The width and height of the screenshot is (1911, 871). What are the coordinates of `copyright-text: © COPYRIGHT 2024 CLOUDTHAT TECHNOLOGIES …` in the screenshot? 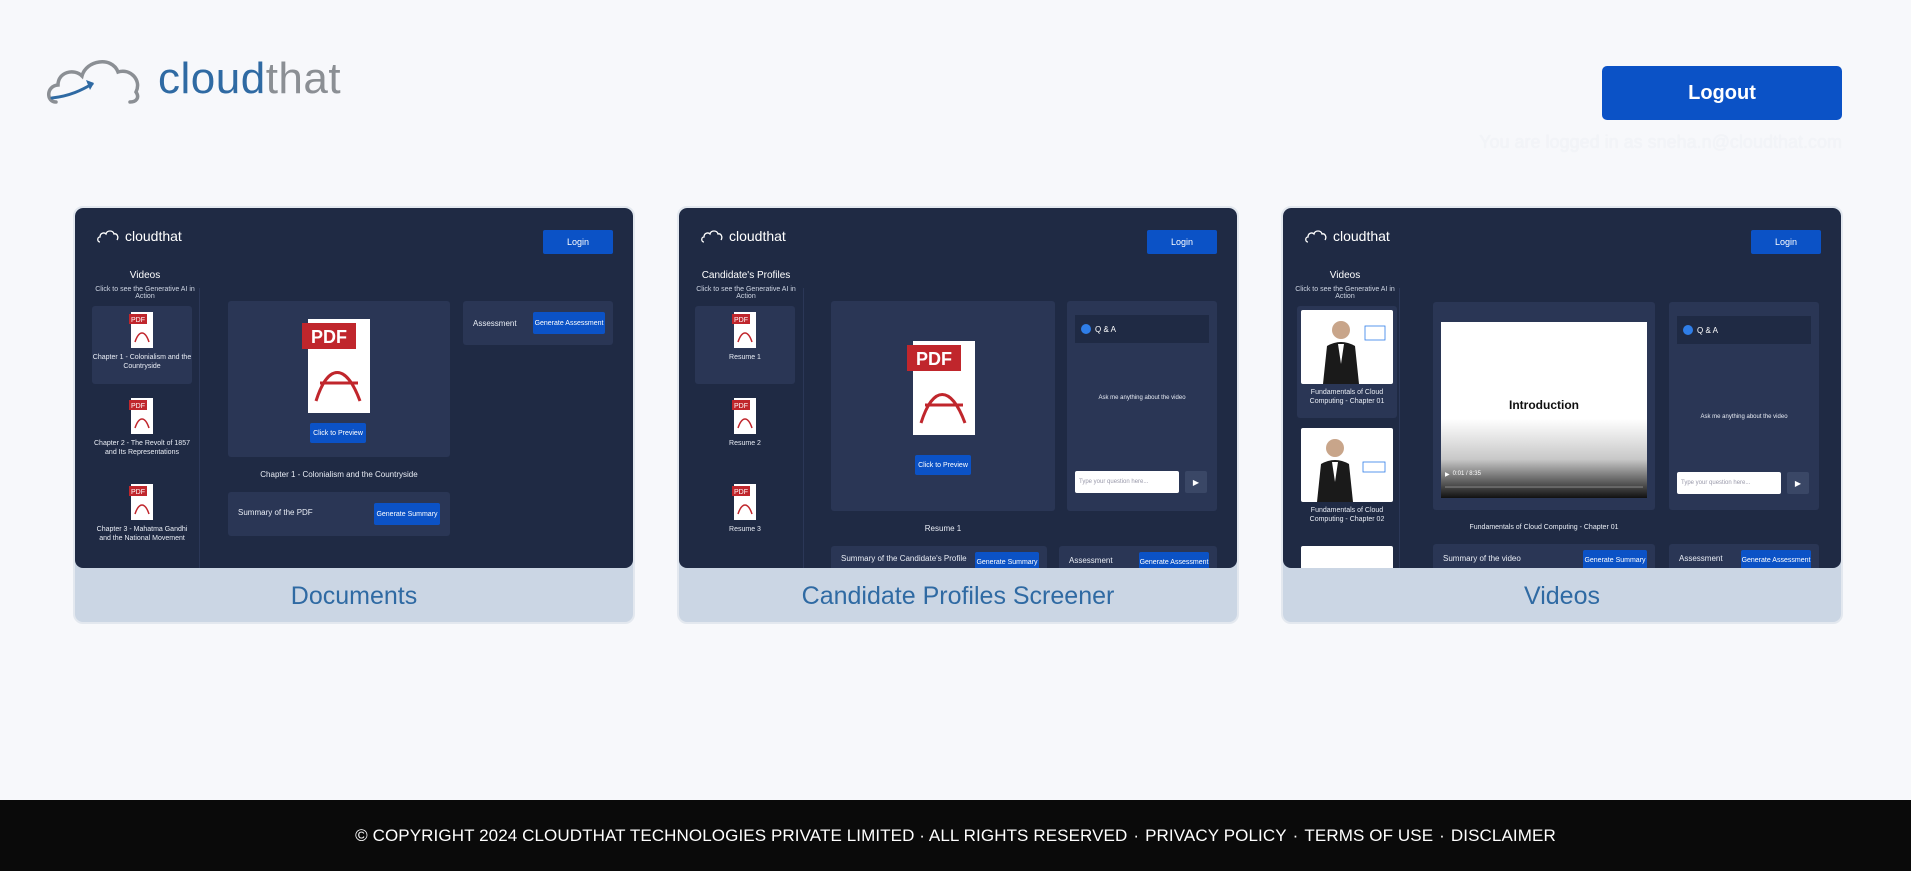 It's located at (741, 835).